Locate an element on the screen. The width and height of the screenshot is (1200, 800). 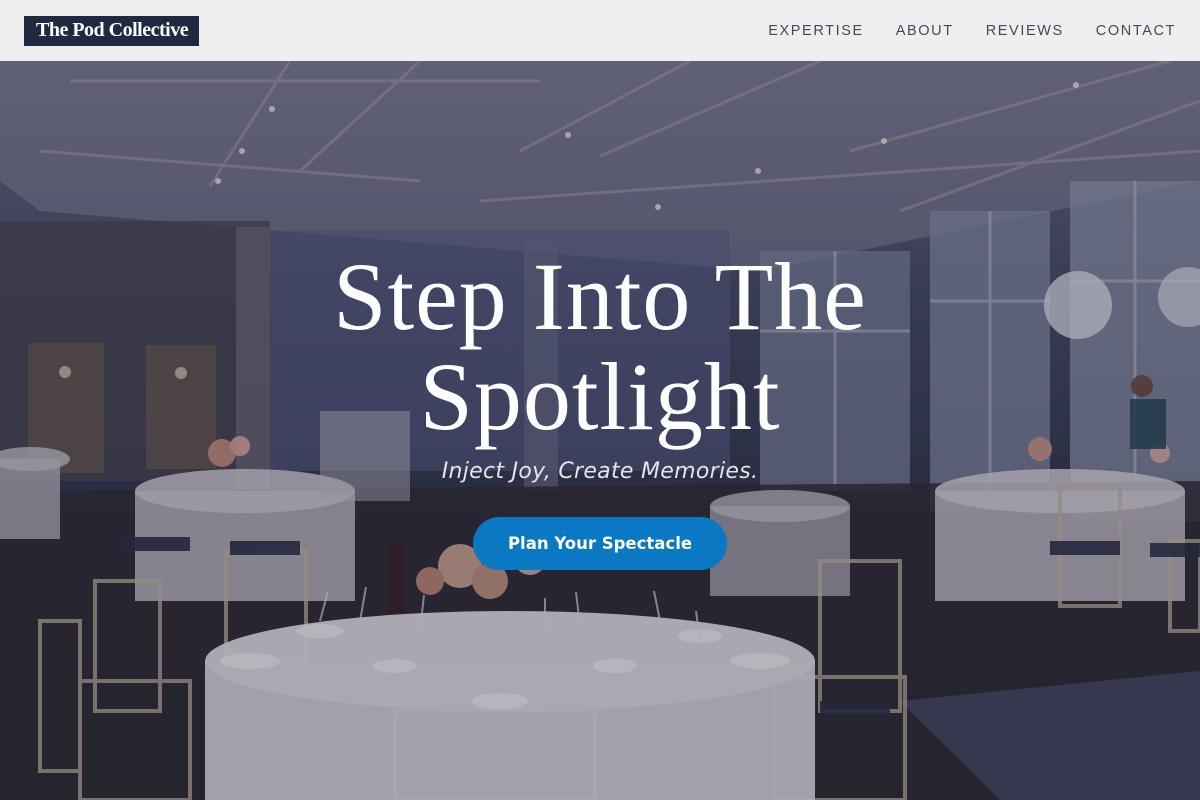
hero-headline-line-2: Spotlight is located at coordinates (600, 396).